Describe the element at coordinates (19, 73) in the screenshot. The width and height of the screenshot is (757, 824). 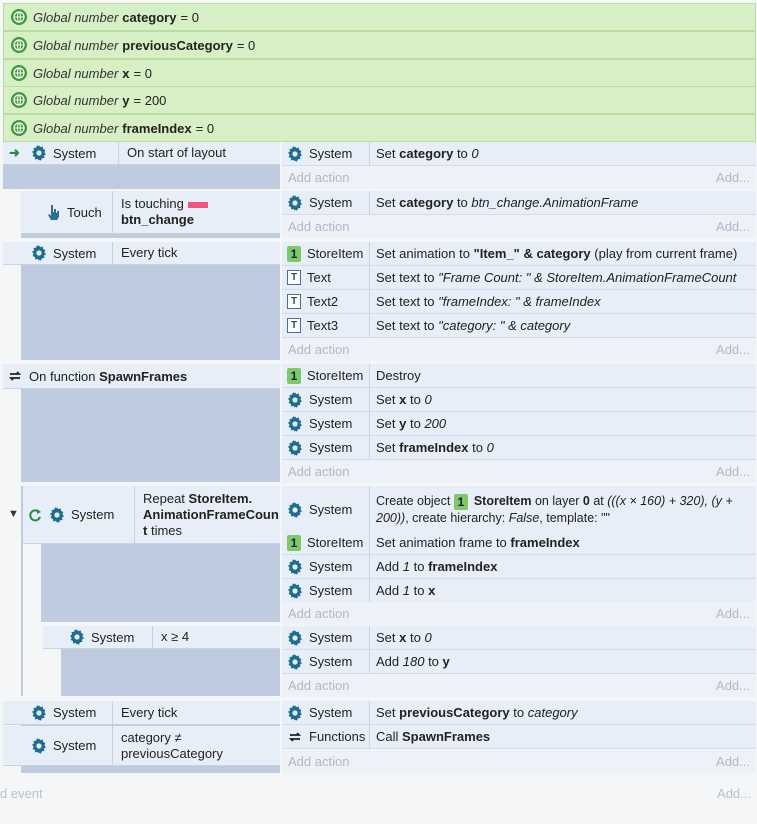
I see `globe-icon` at that location.